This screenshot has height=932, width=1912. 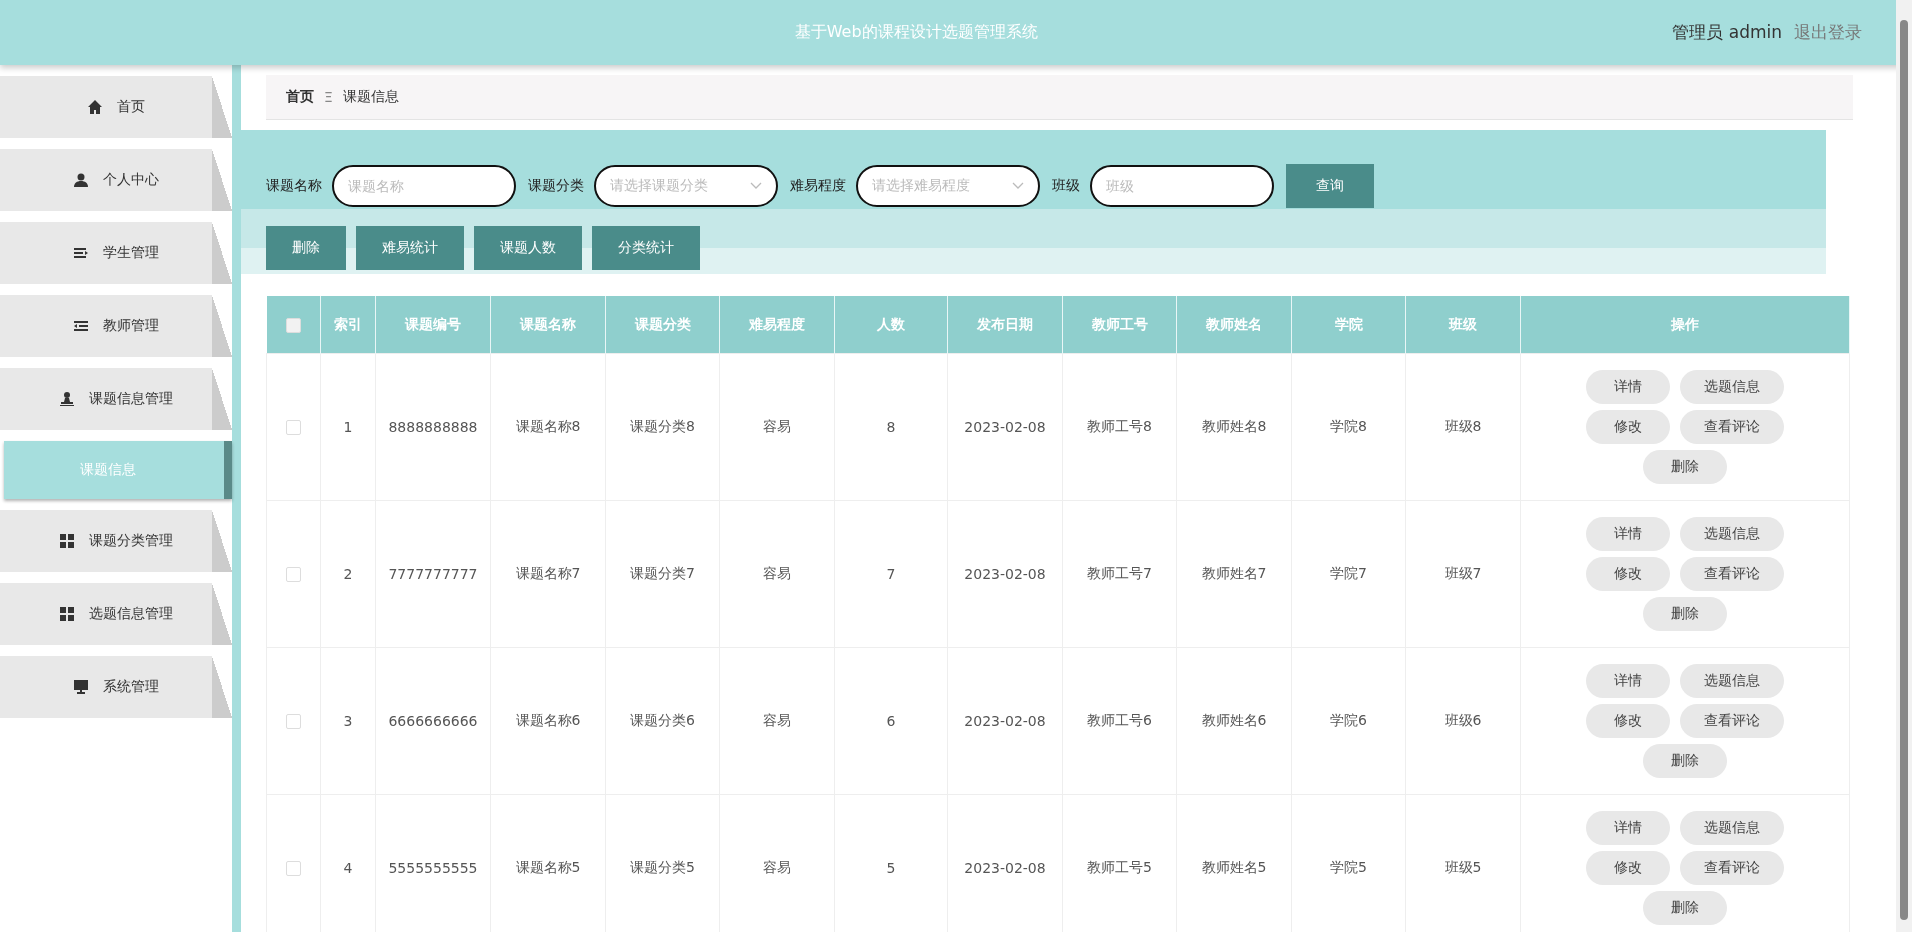 I want to click on input-field: 班级, so click(x=1182, y=186).